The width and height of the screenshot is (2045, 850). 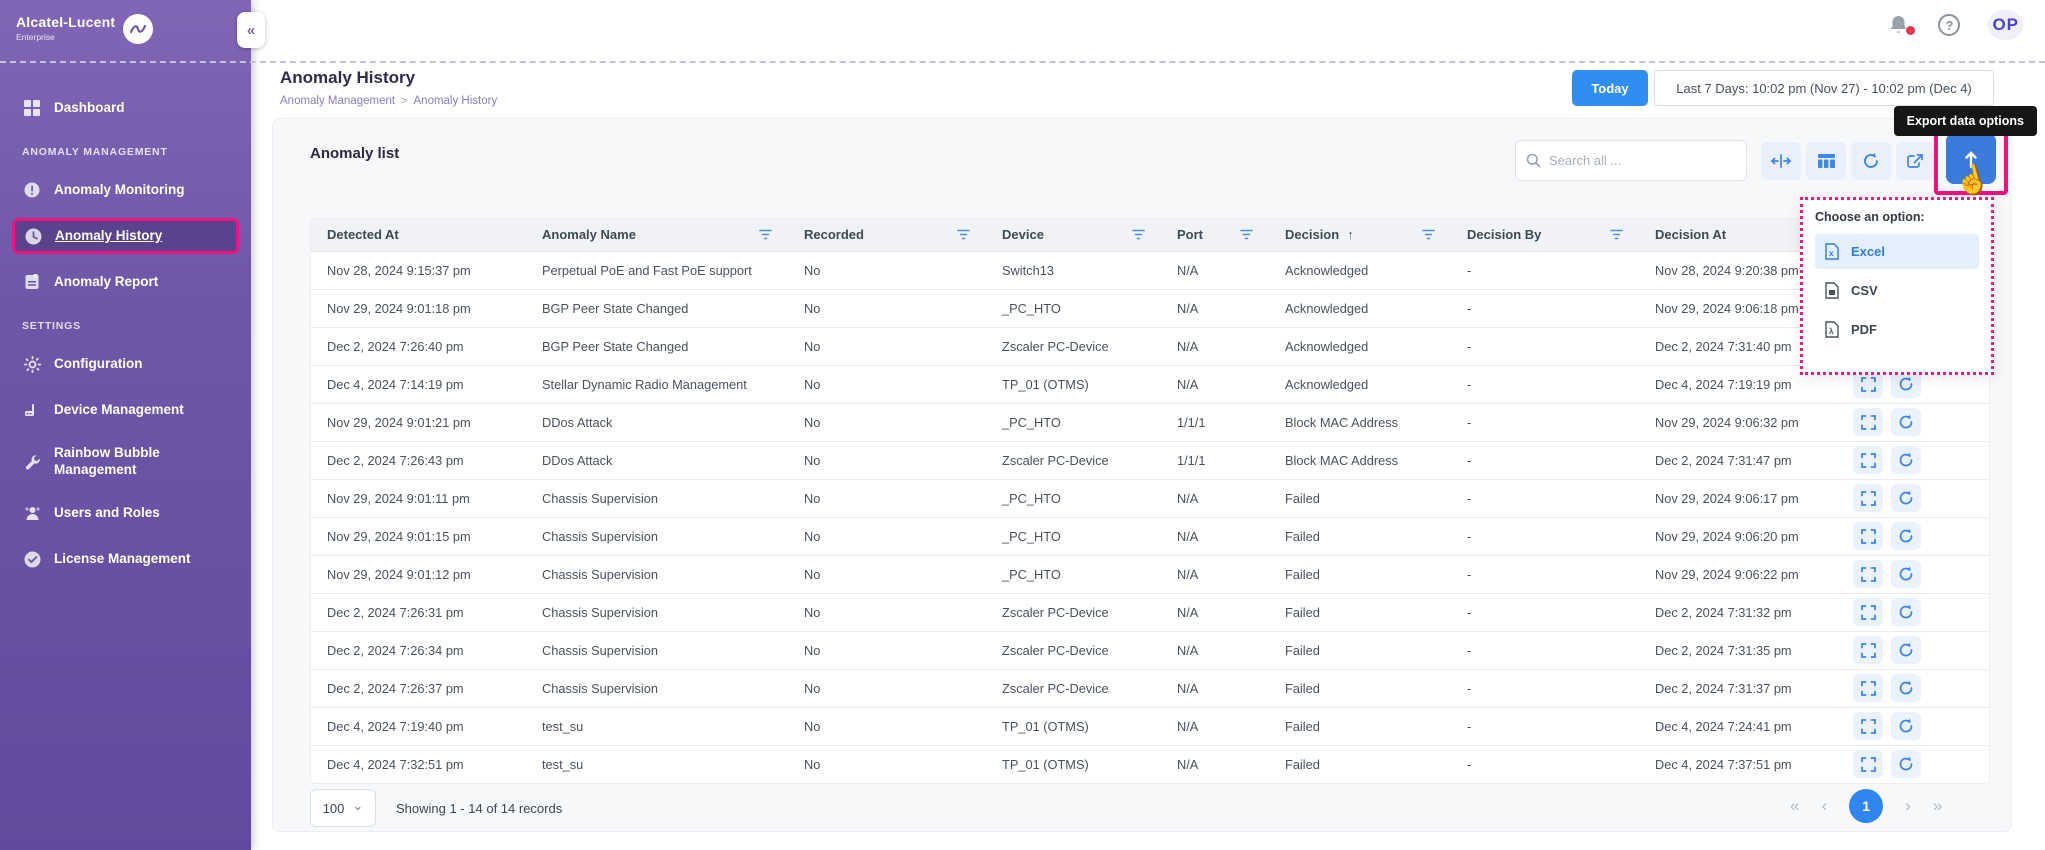 What do you see at coordinates (1360, 308) in the screenshot?
I see `cell-decision: Acknowledged` at bounding box center [1360, 308].